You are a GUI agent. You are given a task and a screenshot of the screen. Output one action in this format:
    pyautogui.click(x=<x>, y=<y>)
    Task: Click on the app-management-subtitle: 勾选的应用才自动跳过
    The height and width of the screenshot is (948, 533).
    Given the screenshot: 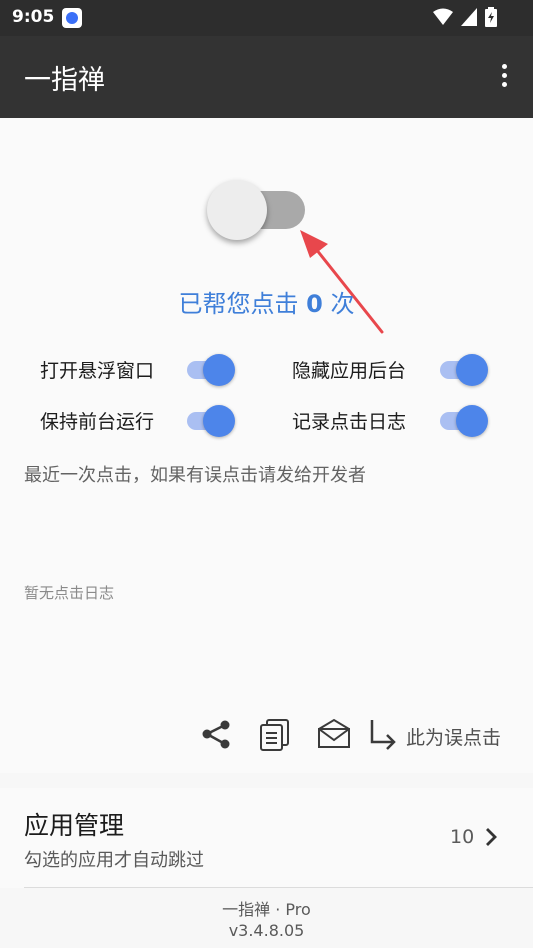 What is the action you would take?
    pyautogui.click(x=114, y=860)
    